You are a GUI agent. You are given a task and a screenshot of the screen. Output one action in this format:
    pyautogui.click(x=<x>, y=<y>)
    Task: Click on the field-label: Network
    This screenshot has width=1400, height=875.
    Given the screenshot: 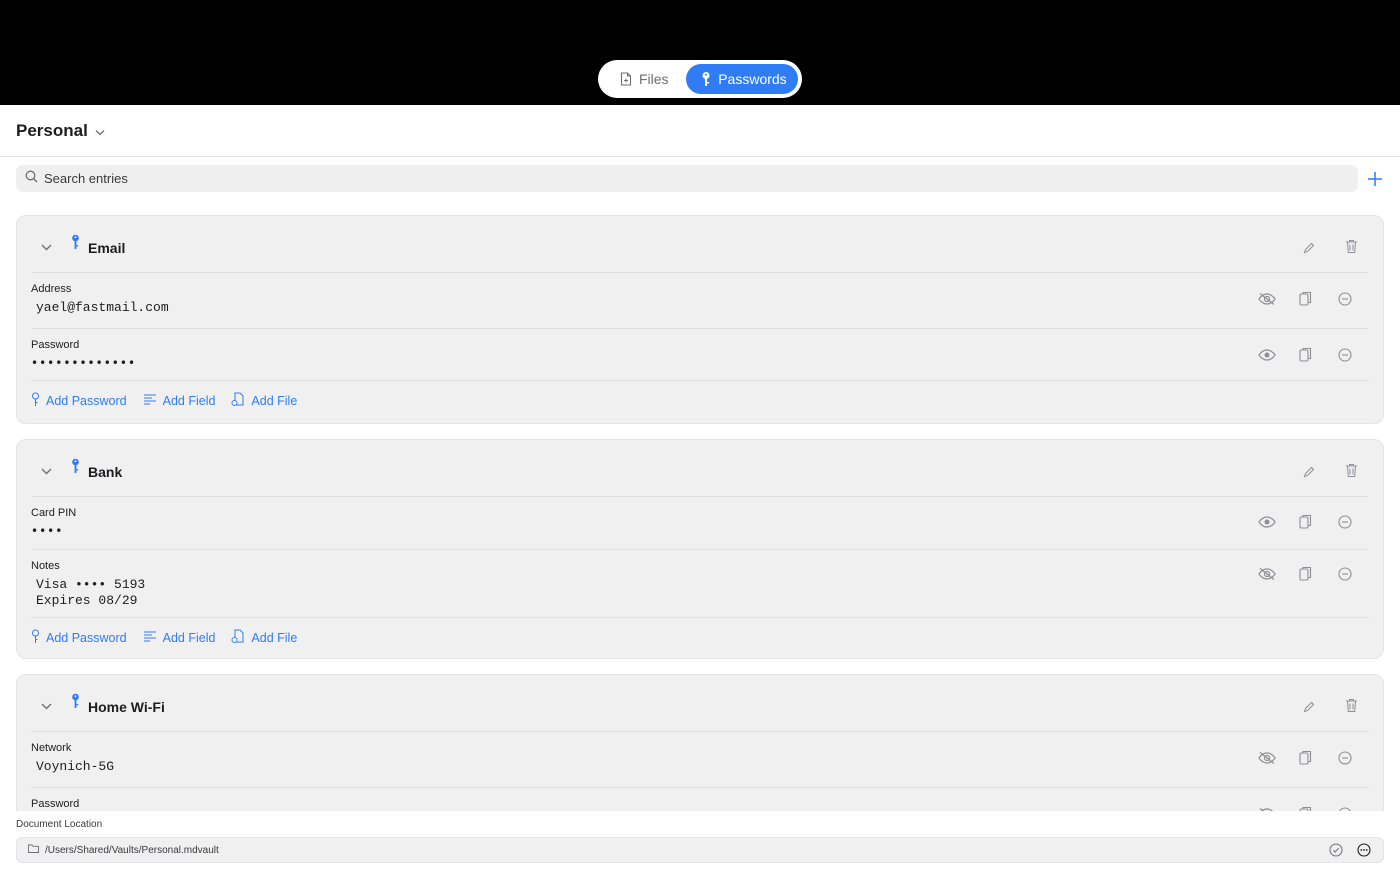 What is the action you would take?
    pyautogui.click(x=51, y=748)
    